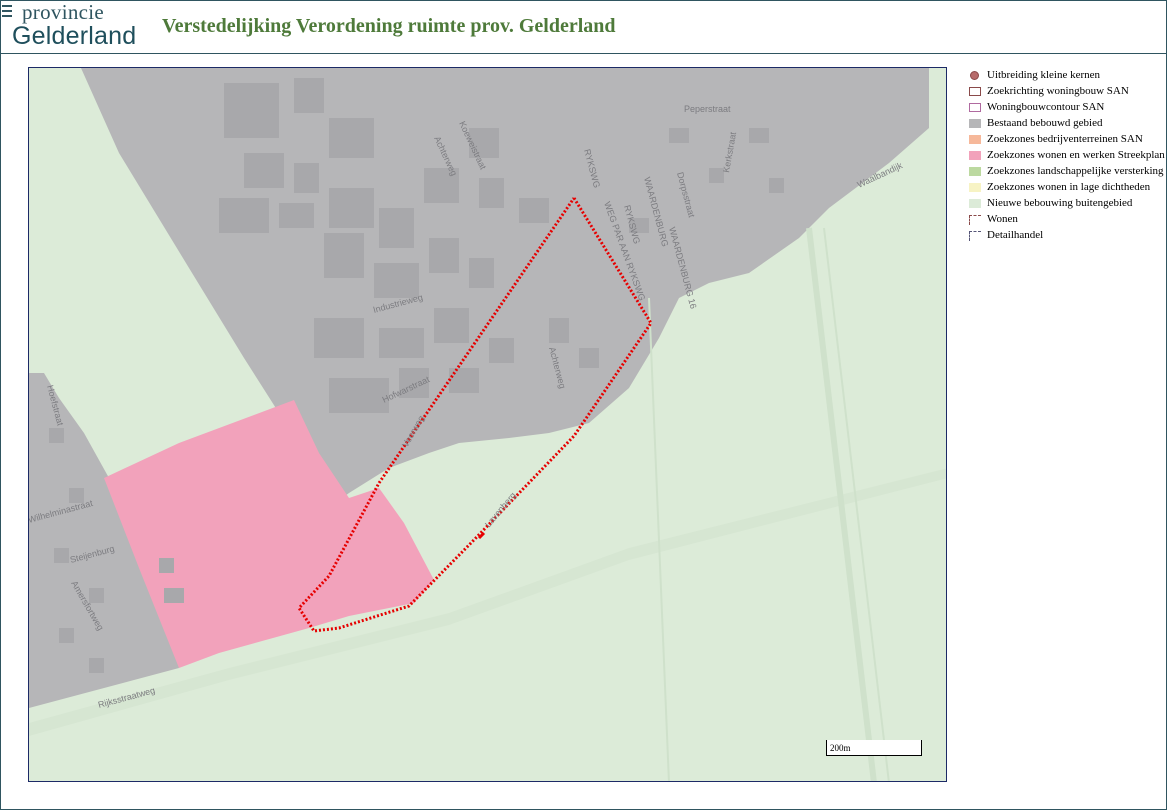 The width and height of the screenshot is (1170, 812). I want to click on scale-bar-label: 200m, so click(840, 748).